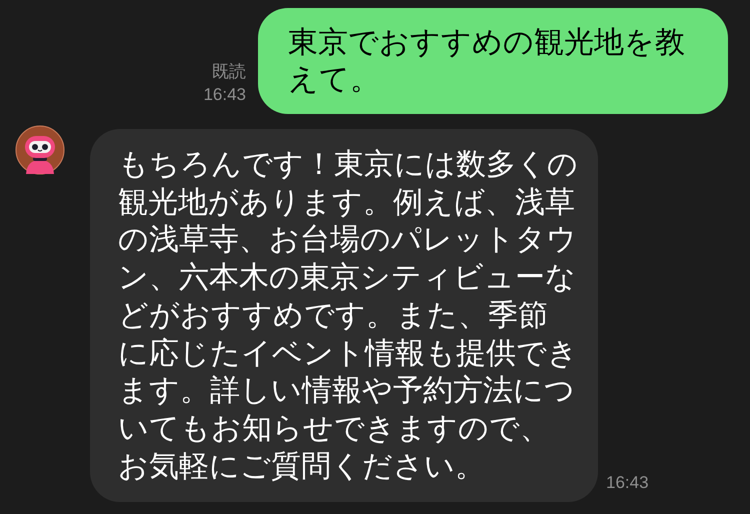  What do you see at coordinates (40, 150) in the screenshot?
I see `robot-avatar-icon` at bounding box center [40, 150].